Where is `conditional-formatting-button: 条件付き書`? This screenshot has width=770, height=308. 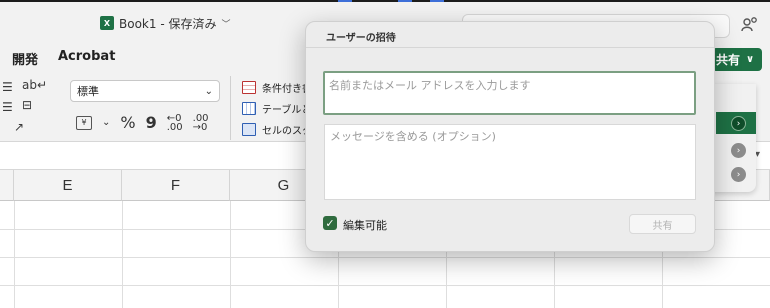
conditional-formatting-button: 条件付き書 is located at coordinates (277, 87).